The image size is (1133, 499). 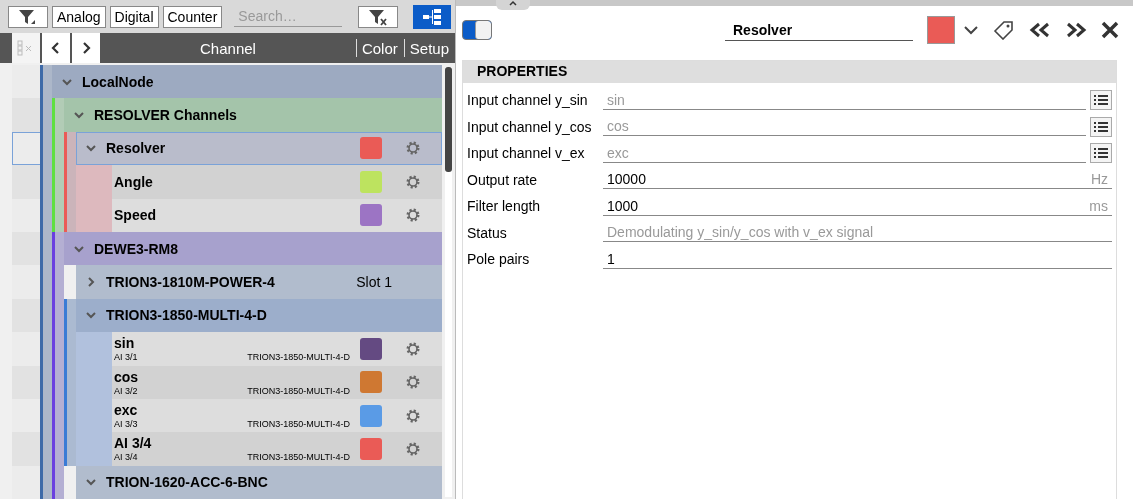 I want to click on filter-type-button: Digital, so click(x=134, y=16).